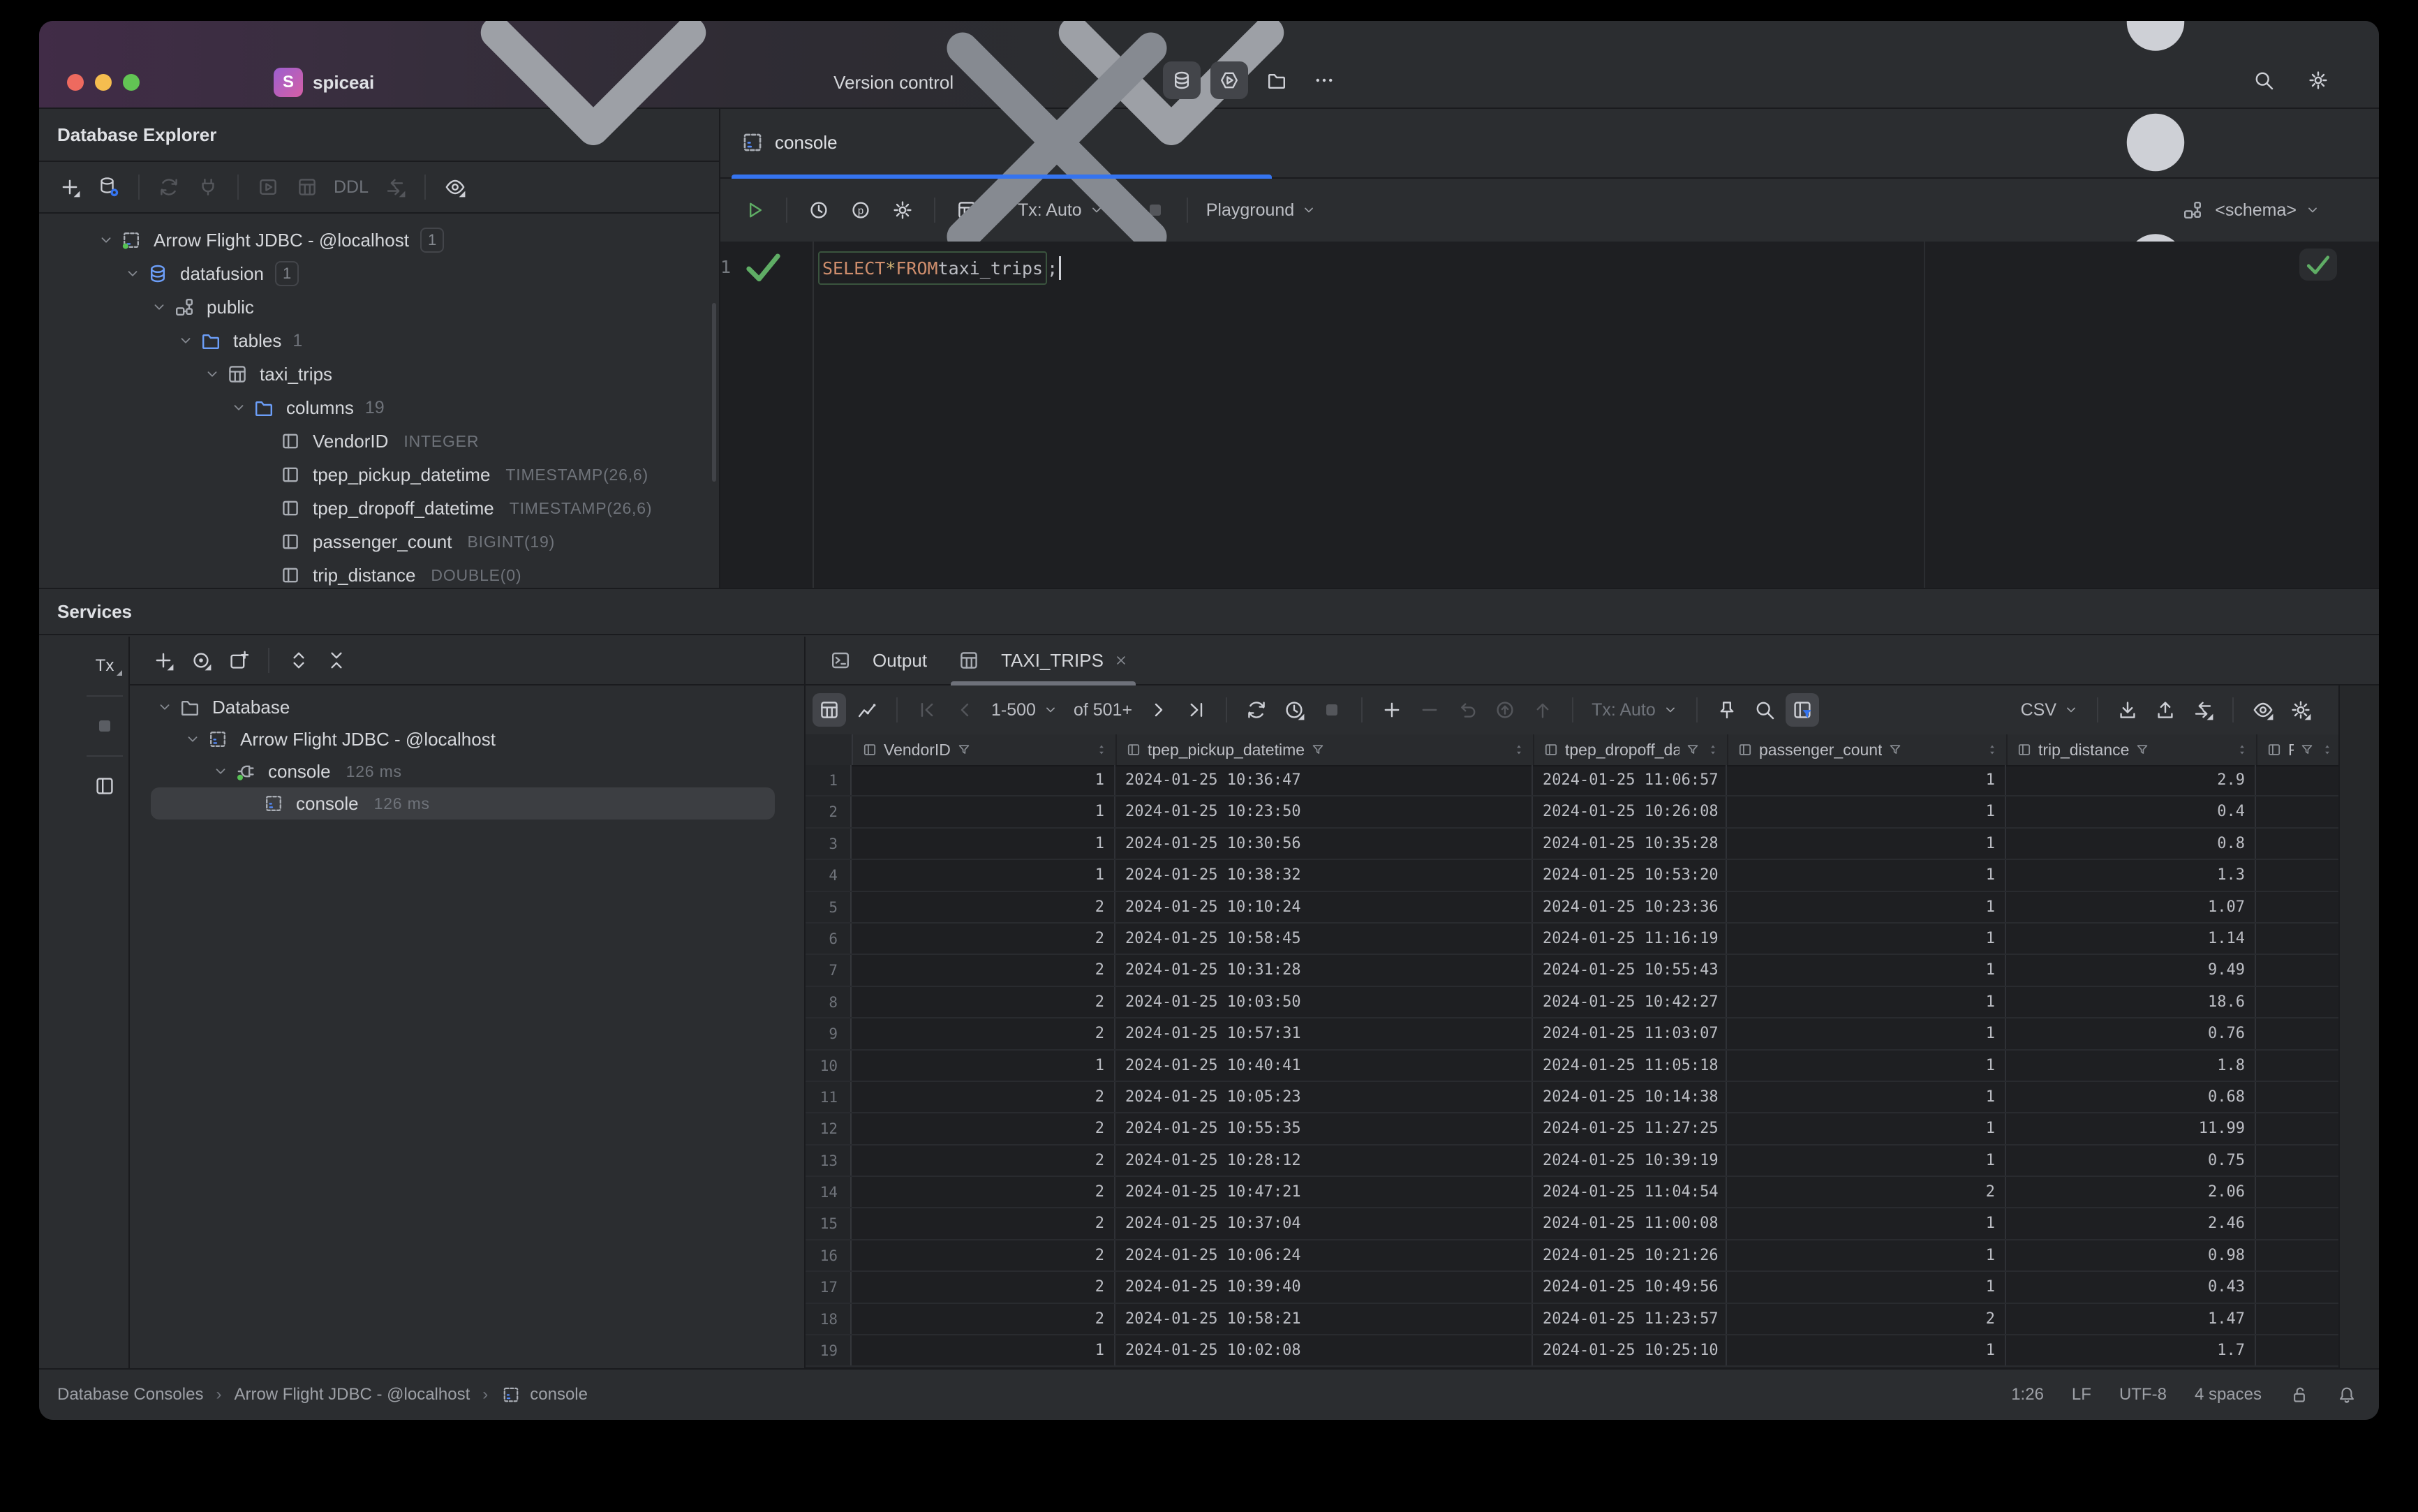 This screenshot has width=2418, height=1512. What do you see at coordinates (829, 811) in the screenshot?
I see `row-number: 2` at bounding box center [829, 811].